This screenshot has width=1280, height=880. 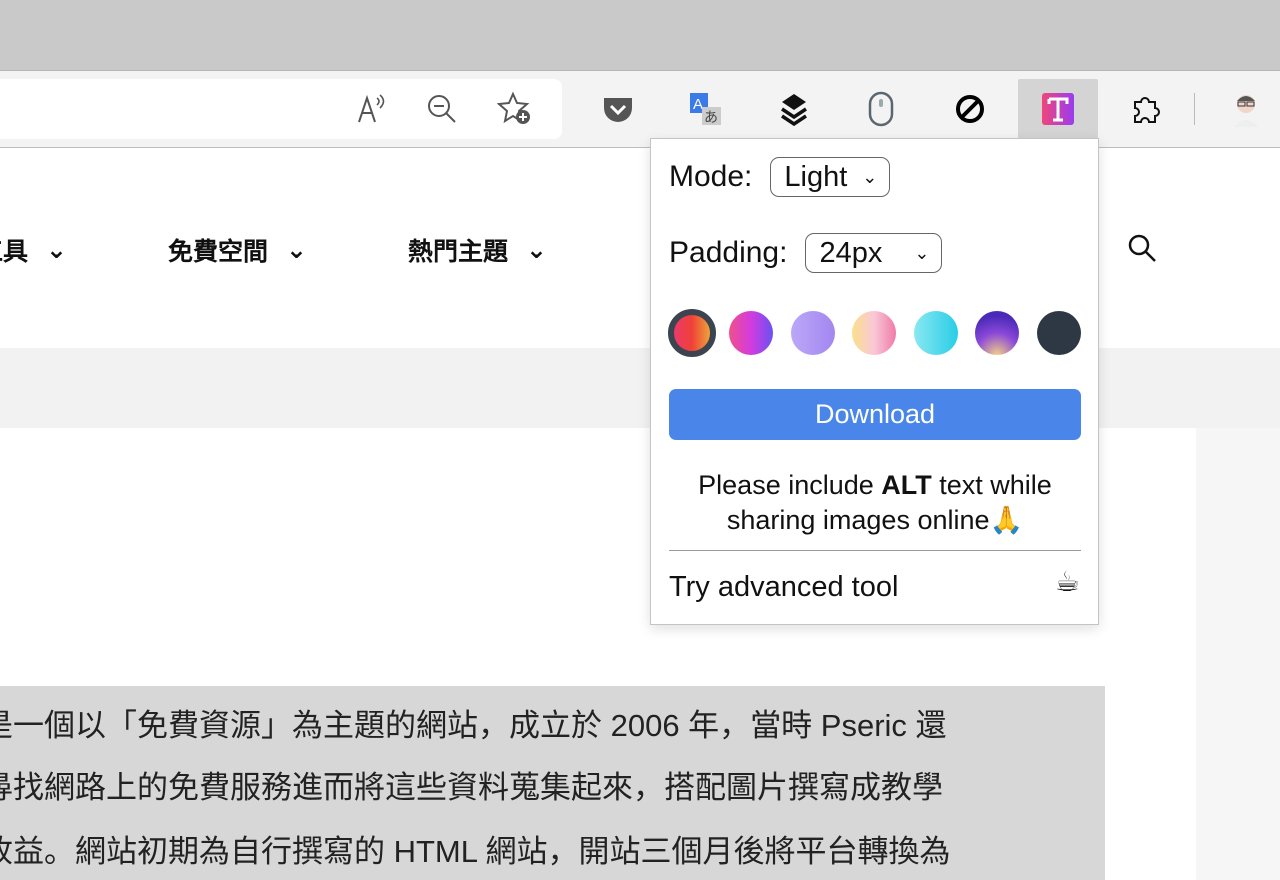 I want to click on download-button: Download, so click(x=875, y=414).